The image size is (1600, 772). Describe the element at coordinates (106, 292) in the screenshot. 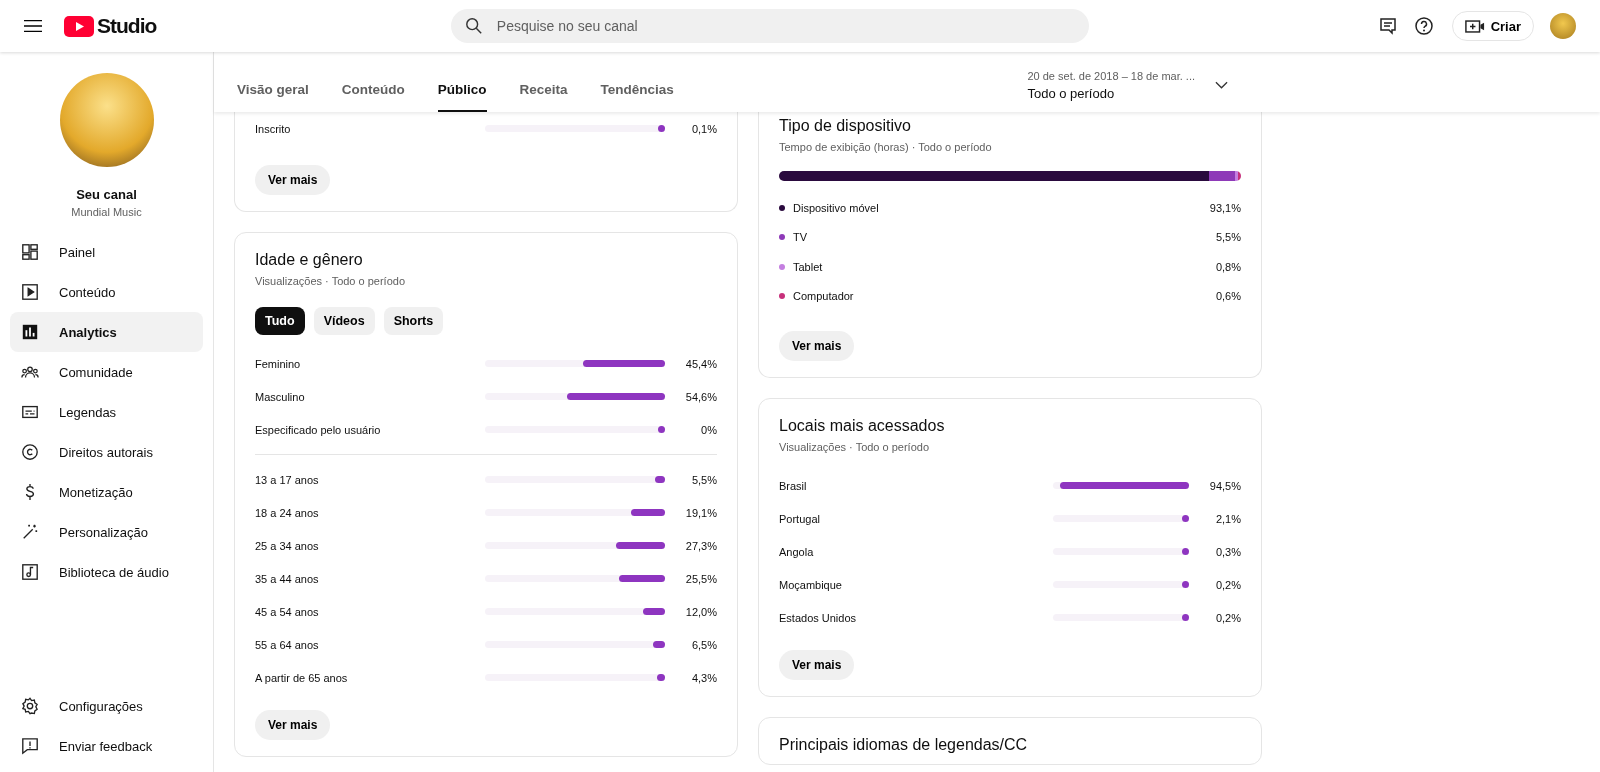

I see `sidebar-item: Conteúdo` at that location.